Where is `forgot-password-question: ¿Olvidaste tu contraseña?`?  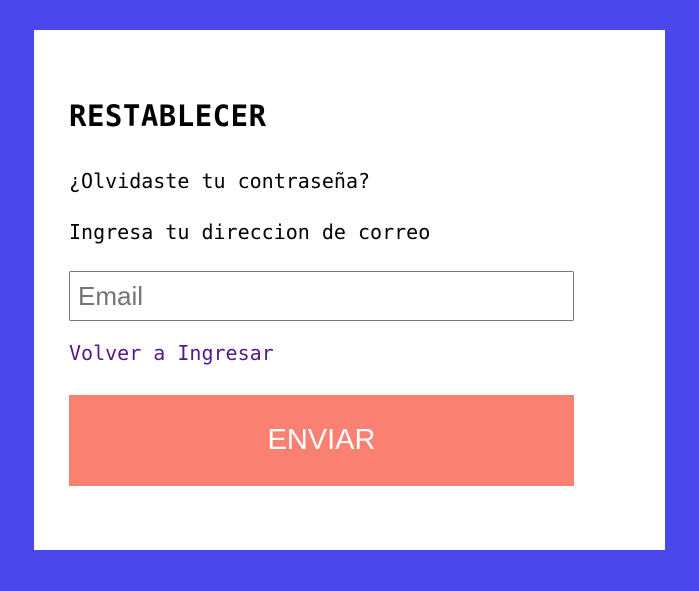 forgot-password-question: ¿Olvidaste tu contraseña? is located at coordinates (220, 181).